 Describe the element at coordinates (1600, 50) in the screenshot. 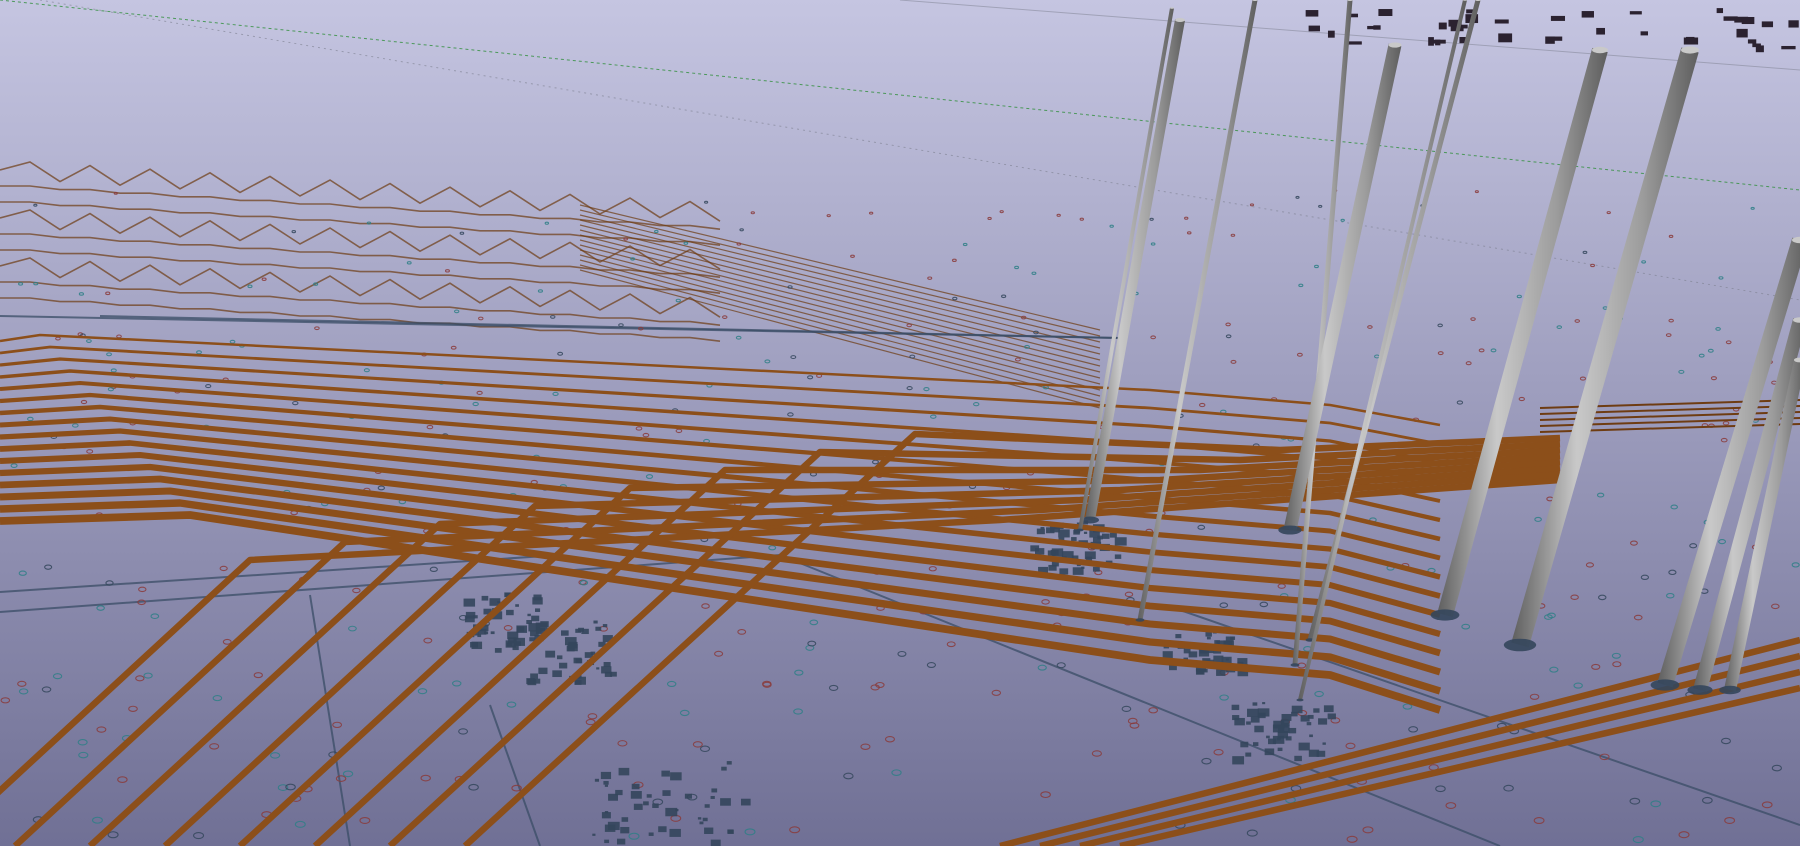

I see `pin-top` at that location.